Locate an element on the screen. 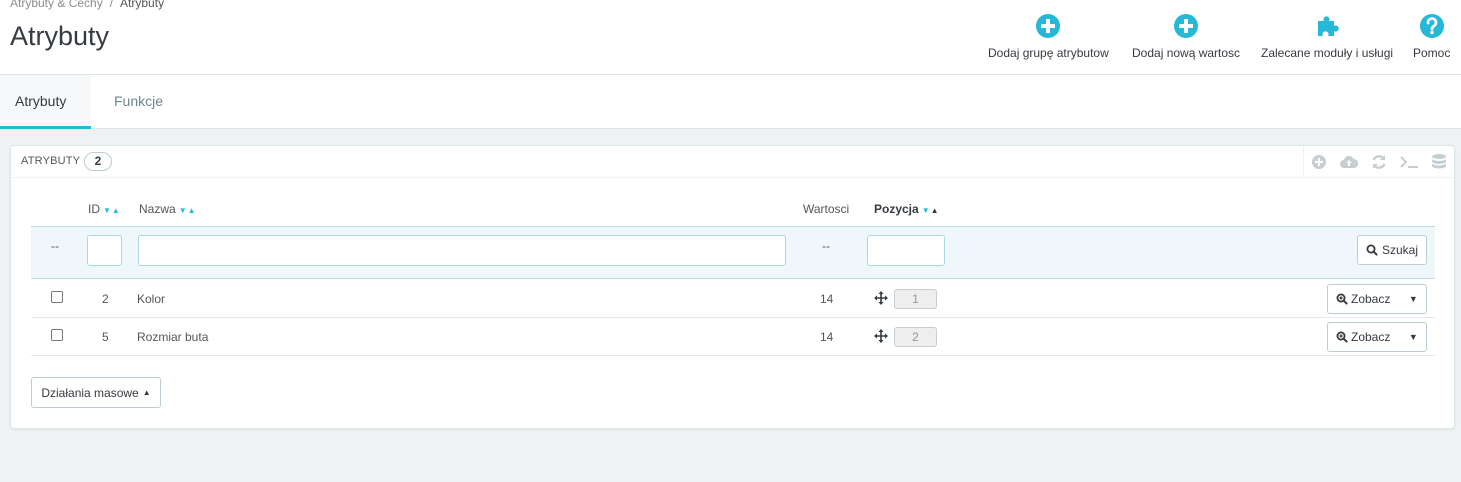 The height and width of the screenshot is (482, 1461). column-id: ID ▼▲ is located at coordinates (104, 209).